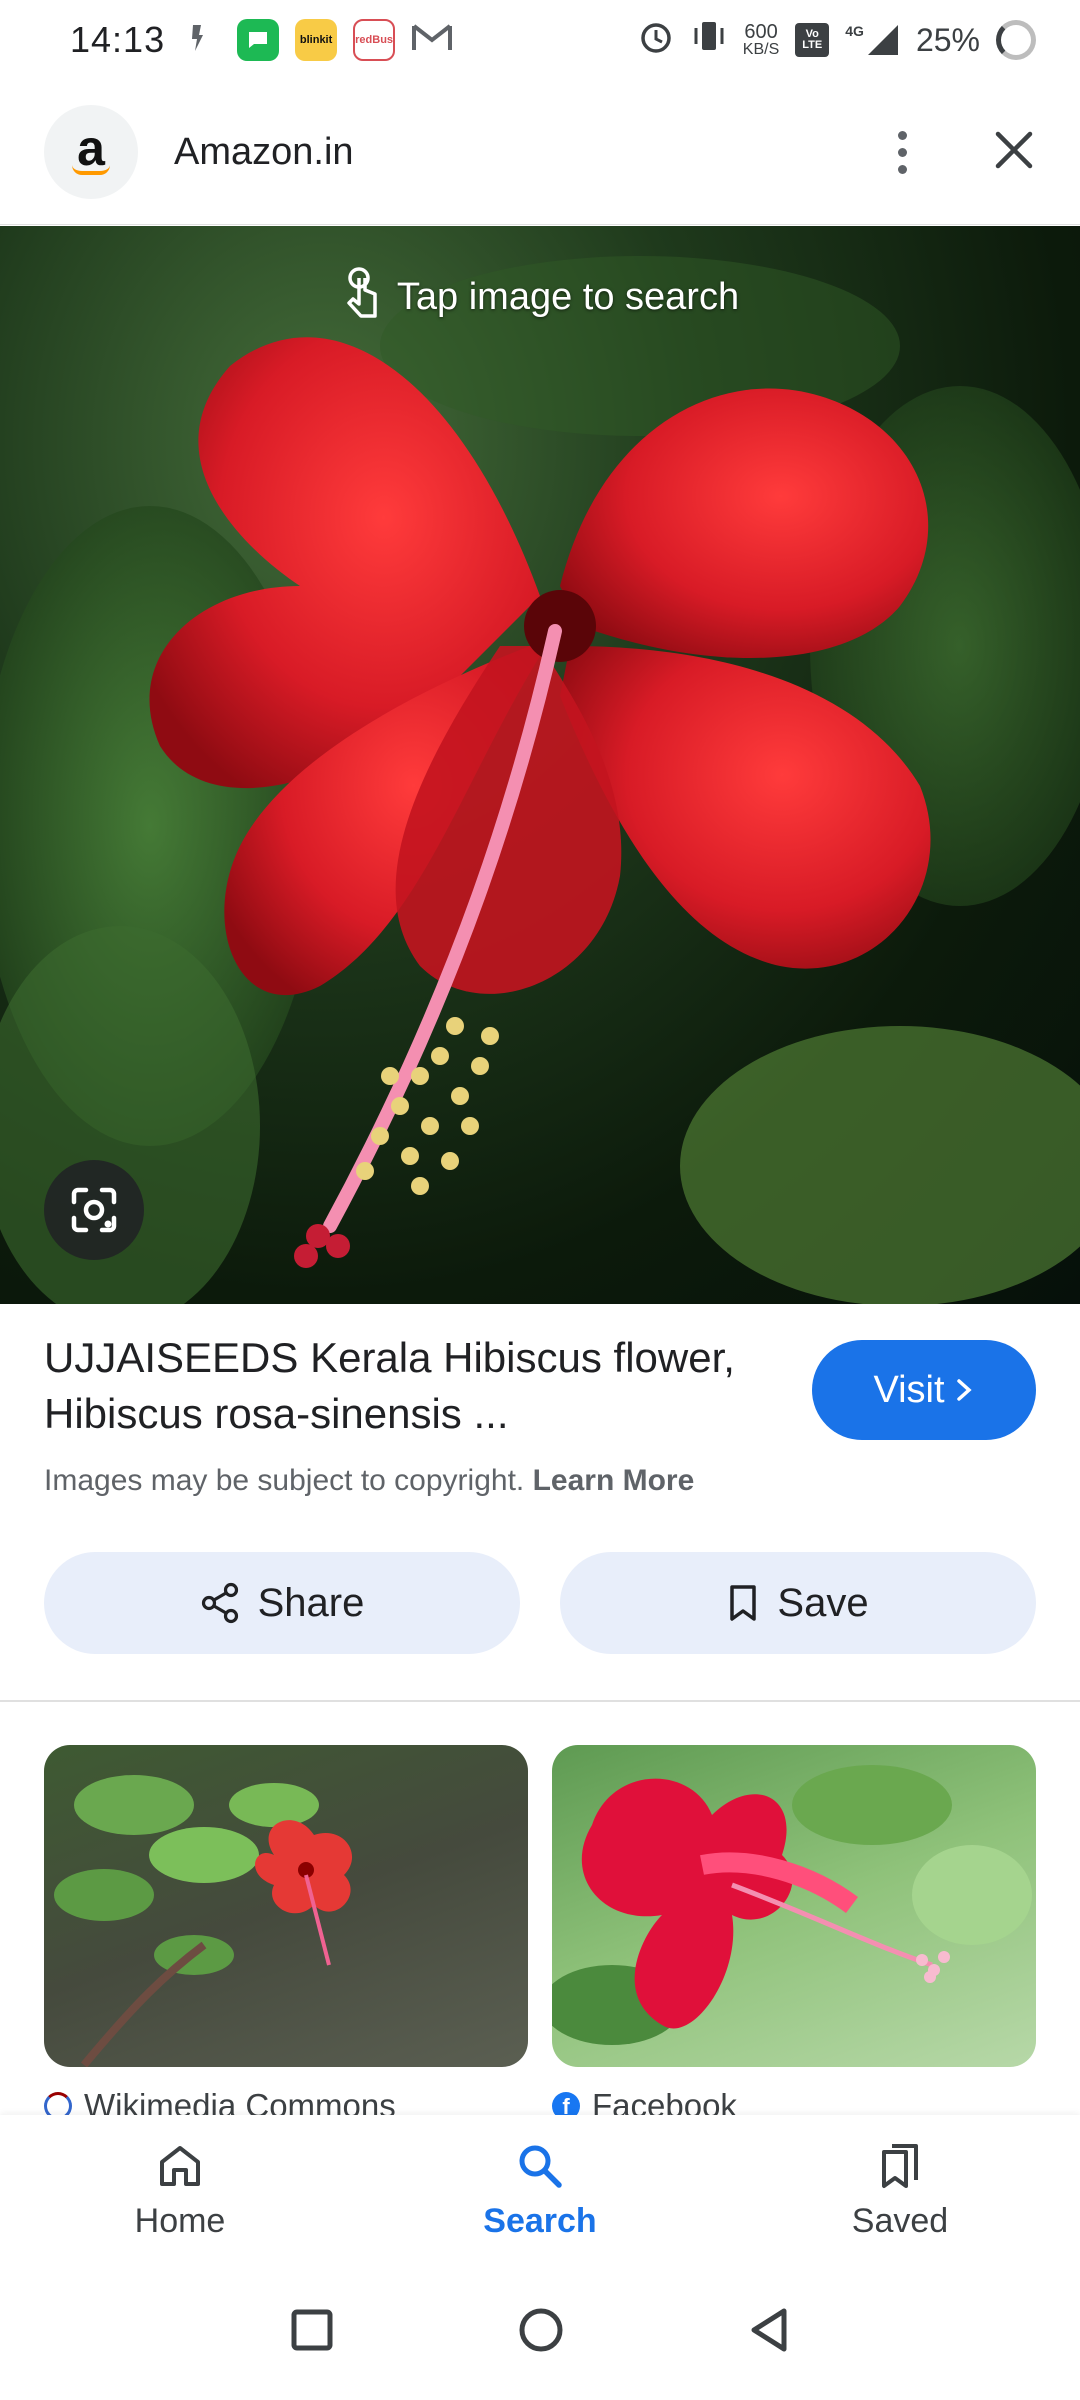  Describe the element at coordinates (900, 2165) in the screenshot. I see `saved-icon` at that location.